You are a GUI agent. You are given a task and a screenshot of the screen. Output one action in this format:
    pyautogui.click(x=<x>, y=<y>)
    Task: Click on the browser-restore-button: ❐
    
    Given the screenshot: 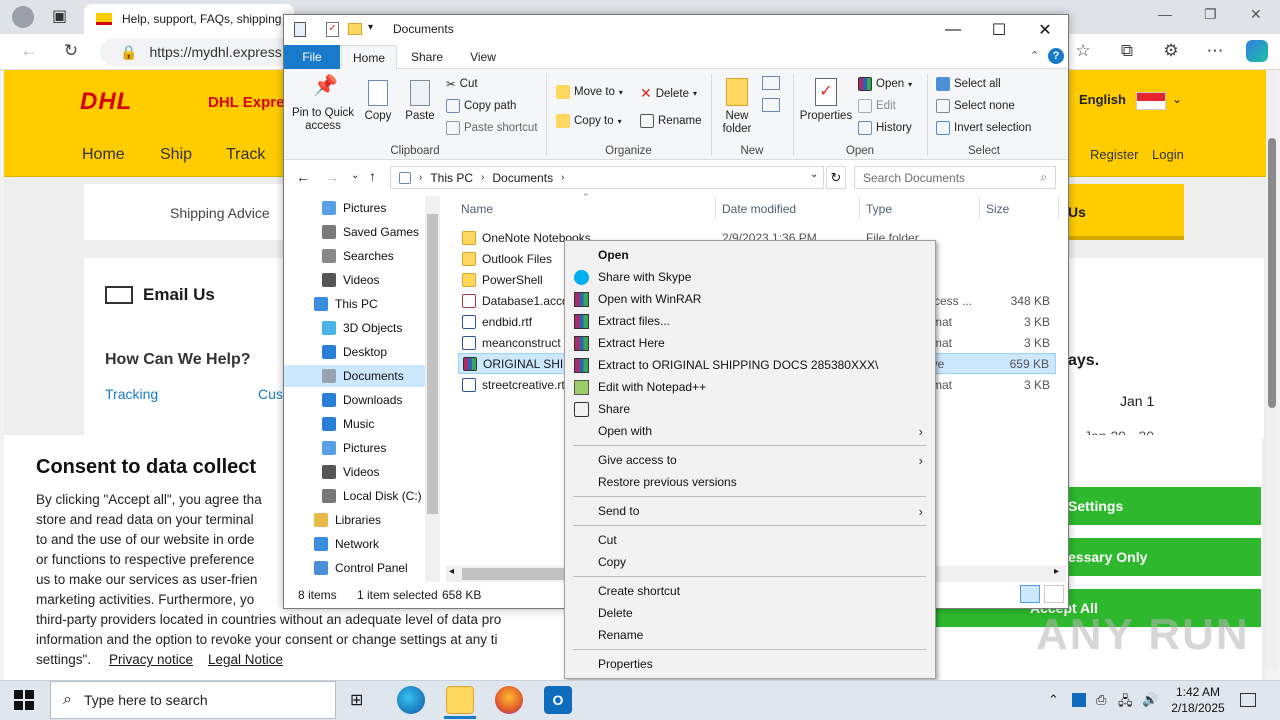 What is the action you would take?
    pyautogui.click(x=1210, y=14)
    